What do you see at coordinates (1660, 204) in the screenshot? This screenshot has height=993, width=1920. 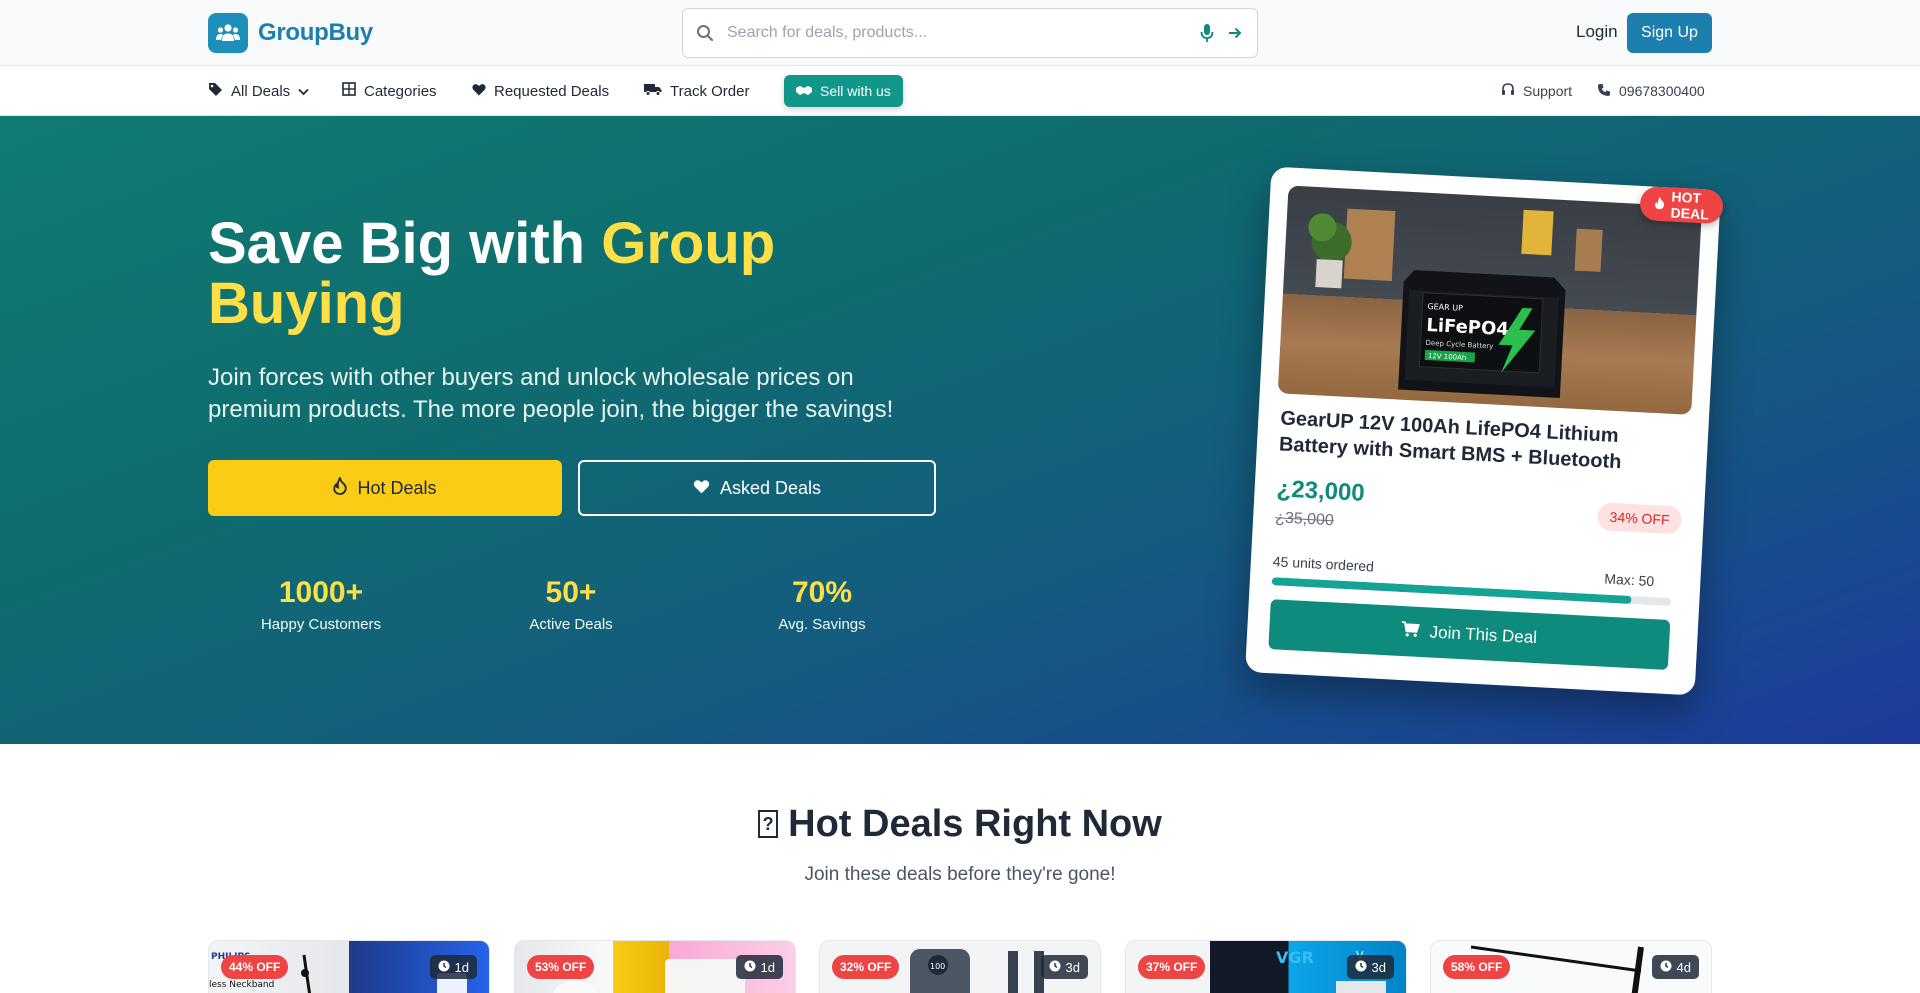 I see `fire-icon` at bounding box center [1660, 204].